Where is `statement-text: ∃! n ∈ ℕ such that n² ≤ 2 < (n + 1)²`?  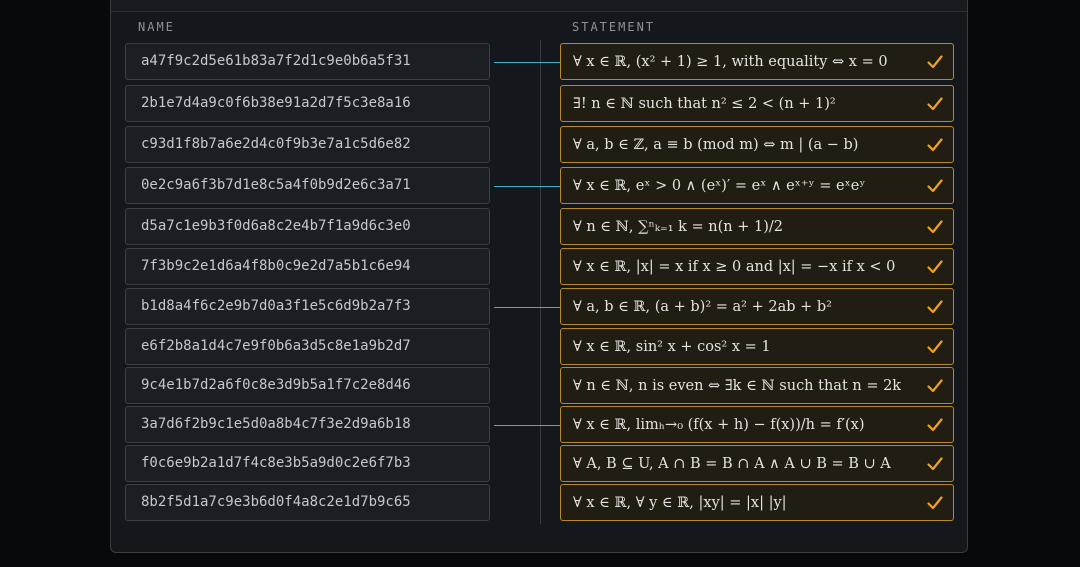
statement-text: ∃! n ∈ ℕ such that n² ≤ 2 < (n + 1)² is located at coordinates (704, 103).